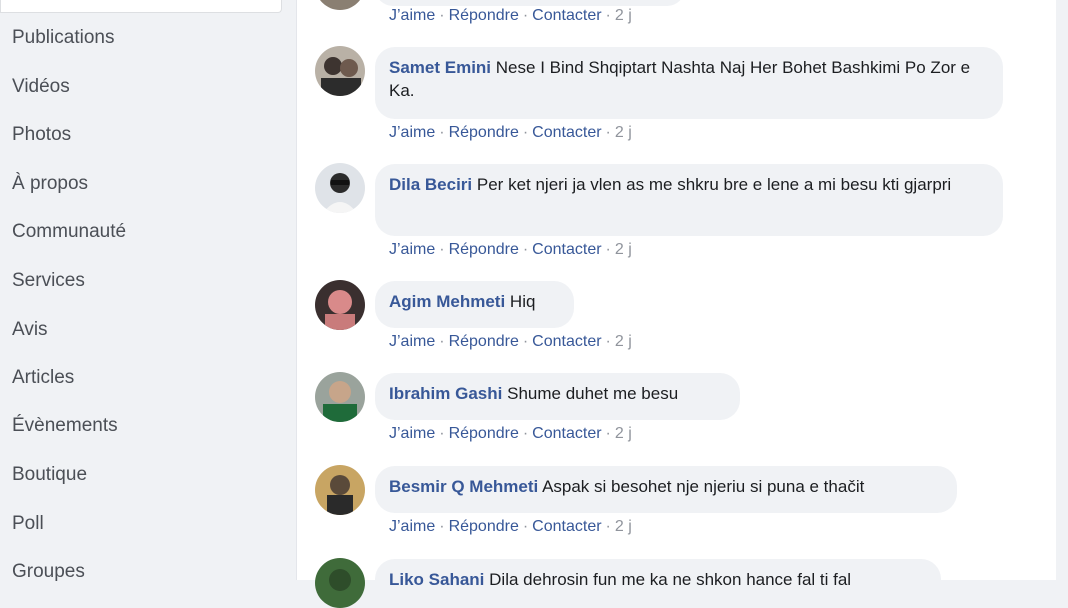 The width and height of the screenshot is (1068, 608). I want to click on comment-text: Shume duhet me besu, so click(593, 393).